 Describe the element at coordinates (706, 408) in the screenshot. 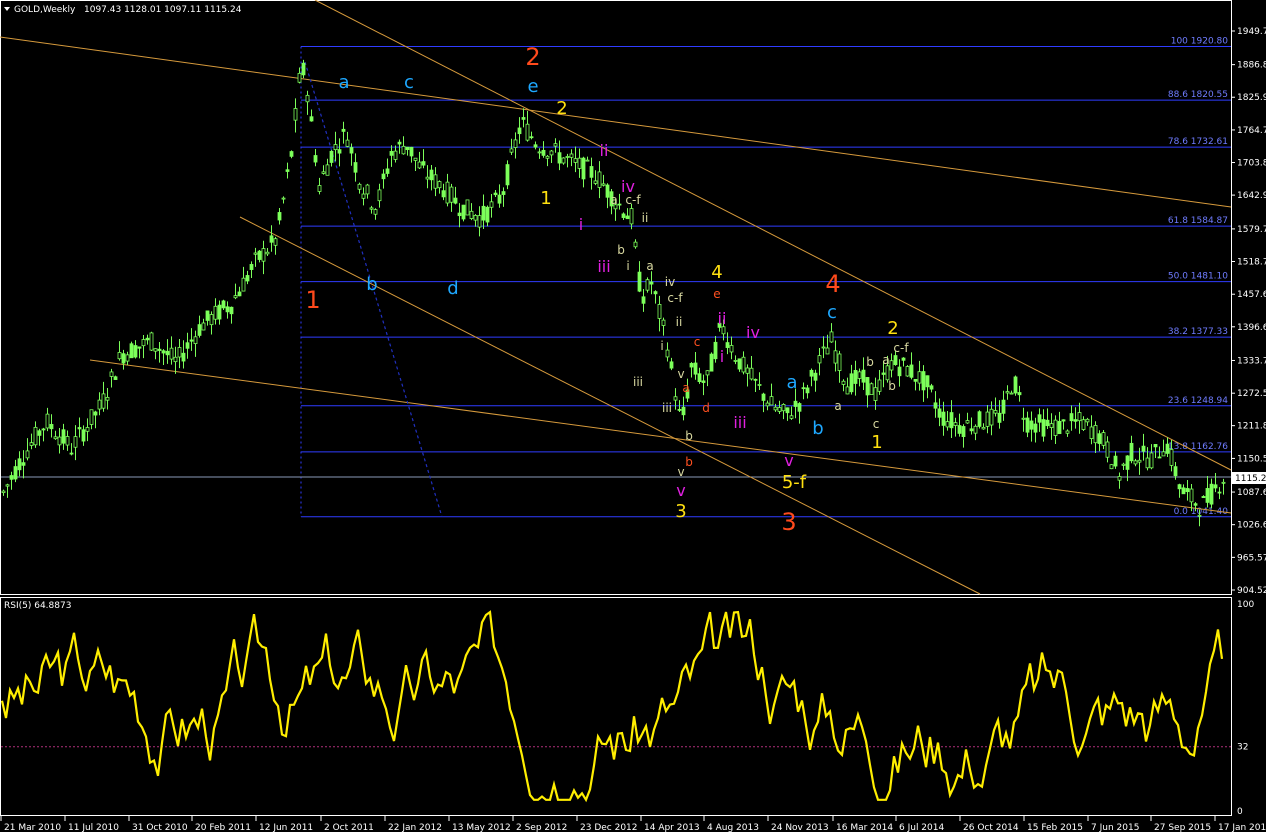

I see `wave-label: d` at that location.